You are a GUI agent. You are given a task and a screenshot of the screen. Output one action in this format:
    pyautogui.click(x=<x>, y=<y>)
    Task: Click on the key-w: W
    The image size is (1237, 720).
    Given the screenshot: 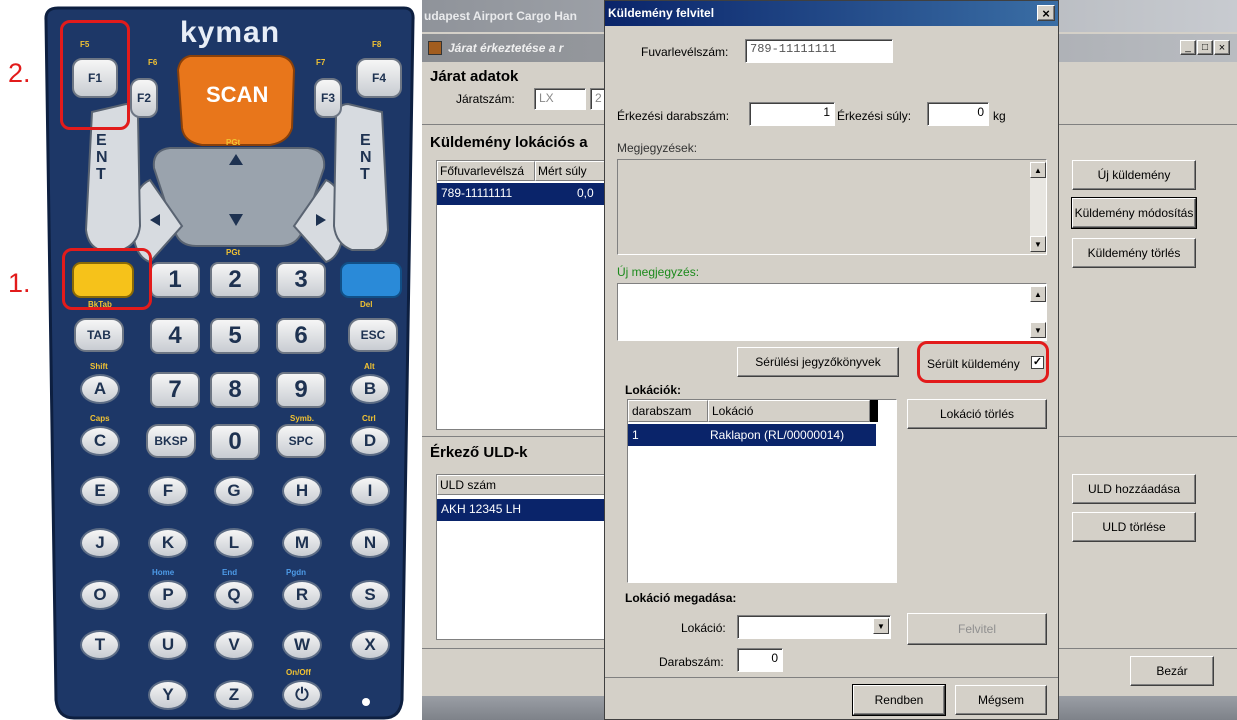 What is the action you would take?
    pyautogui.click(x=302, y=645)
    